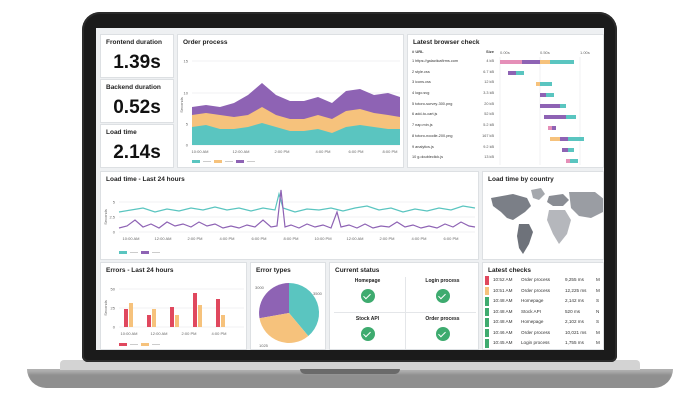 The width and height of the screenshot is (700, 400). I want to click on kpi-backend-duration: Backend duration 0.52s, so click(137, 101).